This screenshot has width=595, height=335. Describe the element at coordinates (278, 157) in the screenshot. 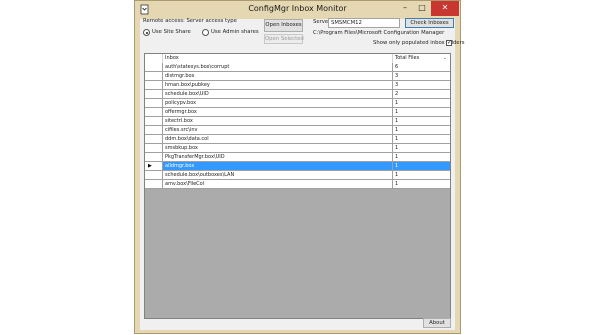

I see `cell-inbox: PkgTransferMgr.box\UID` at that location.